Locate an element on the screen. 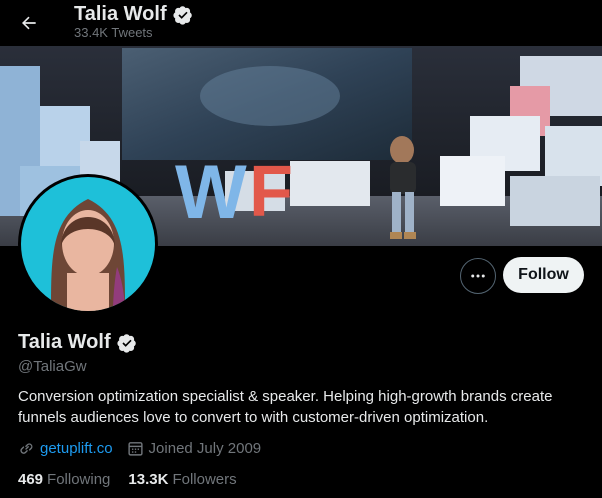 This screenshot has height=498, width=602. joined-item: Joined July 2009 is located at coordinates (194, 448).